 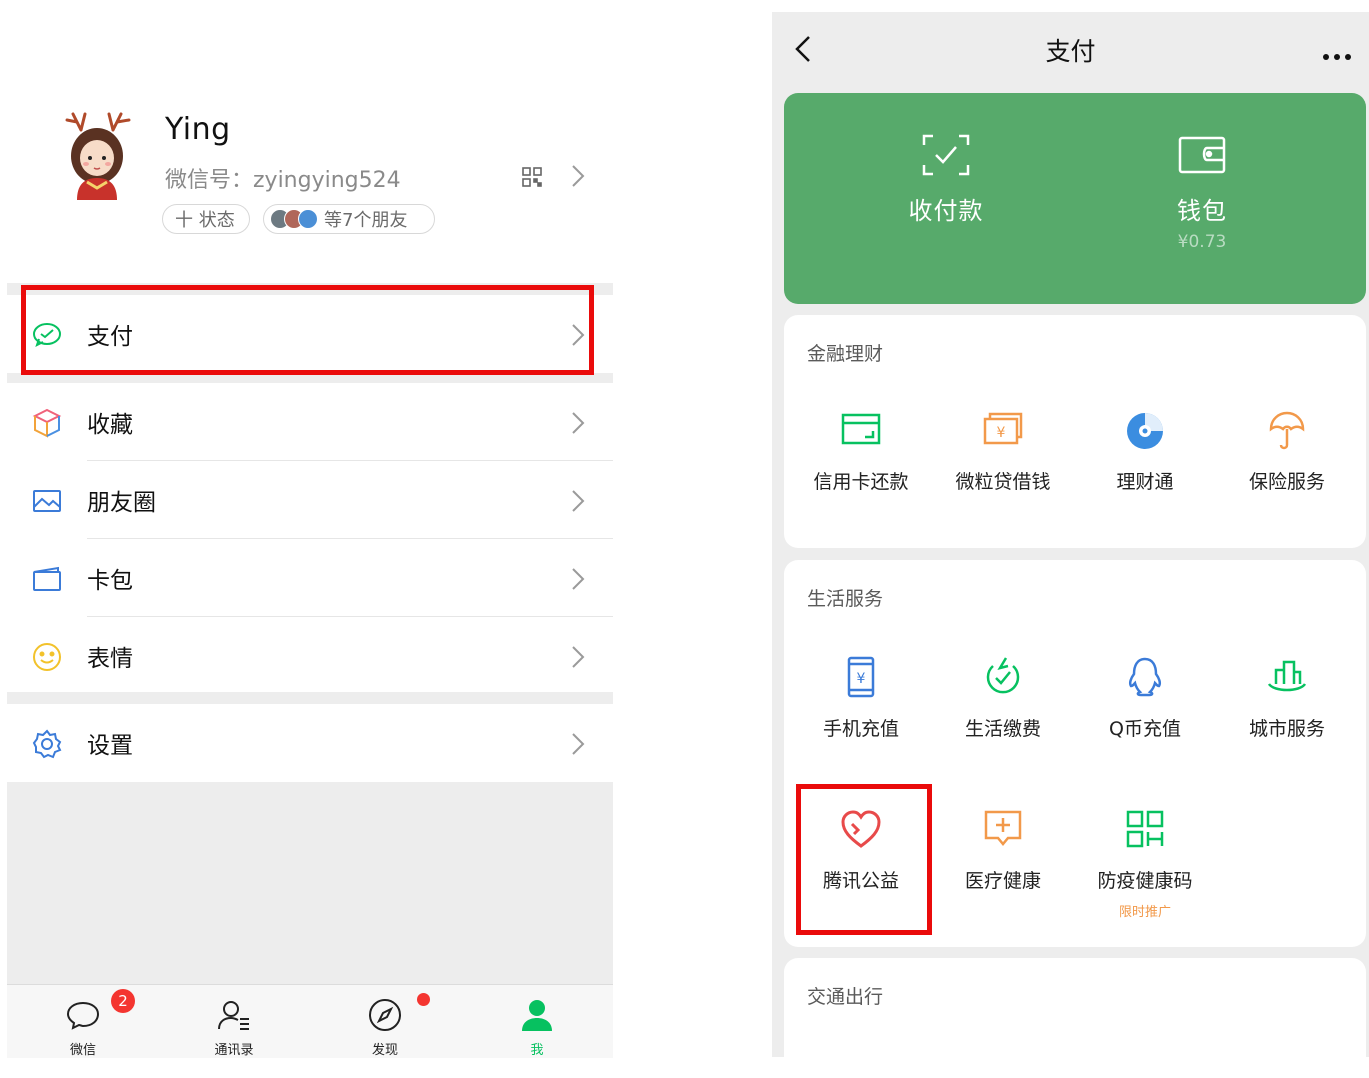 I want to click on friends-status-button: 等7个朋友, so click(x=349, y=219).